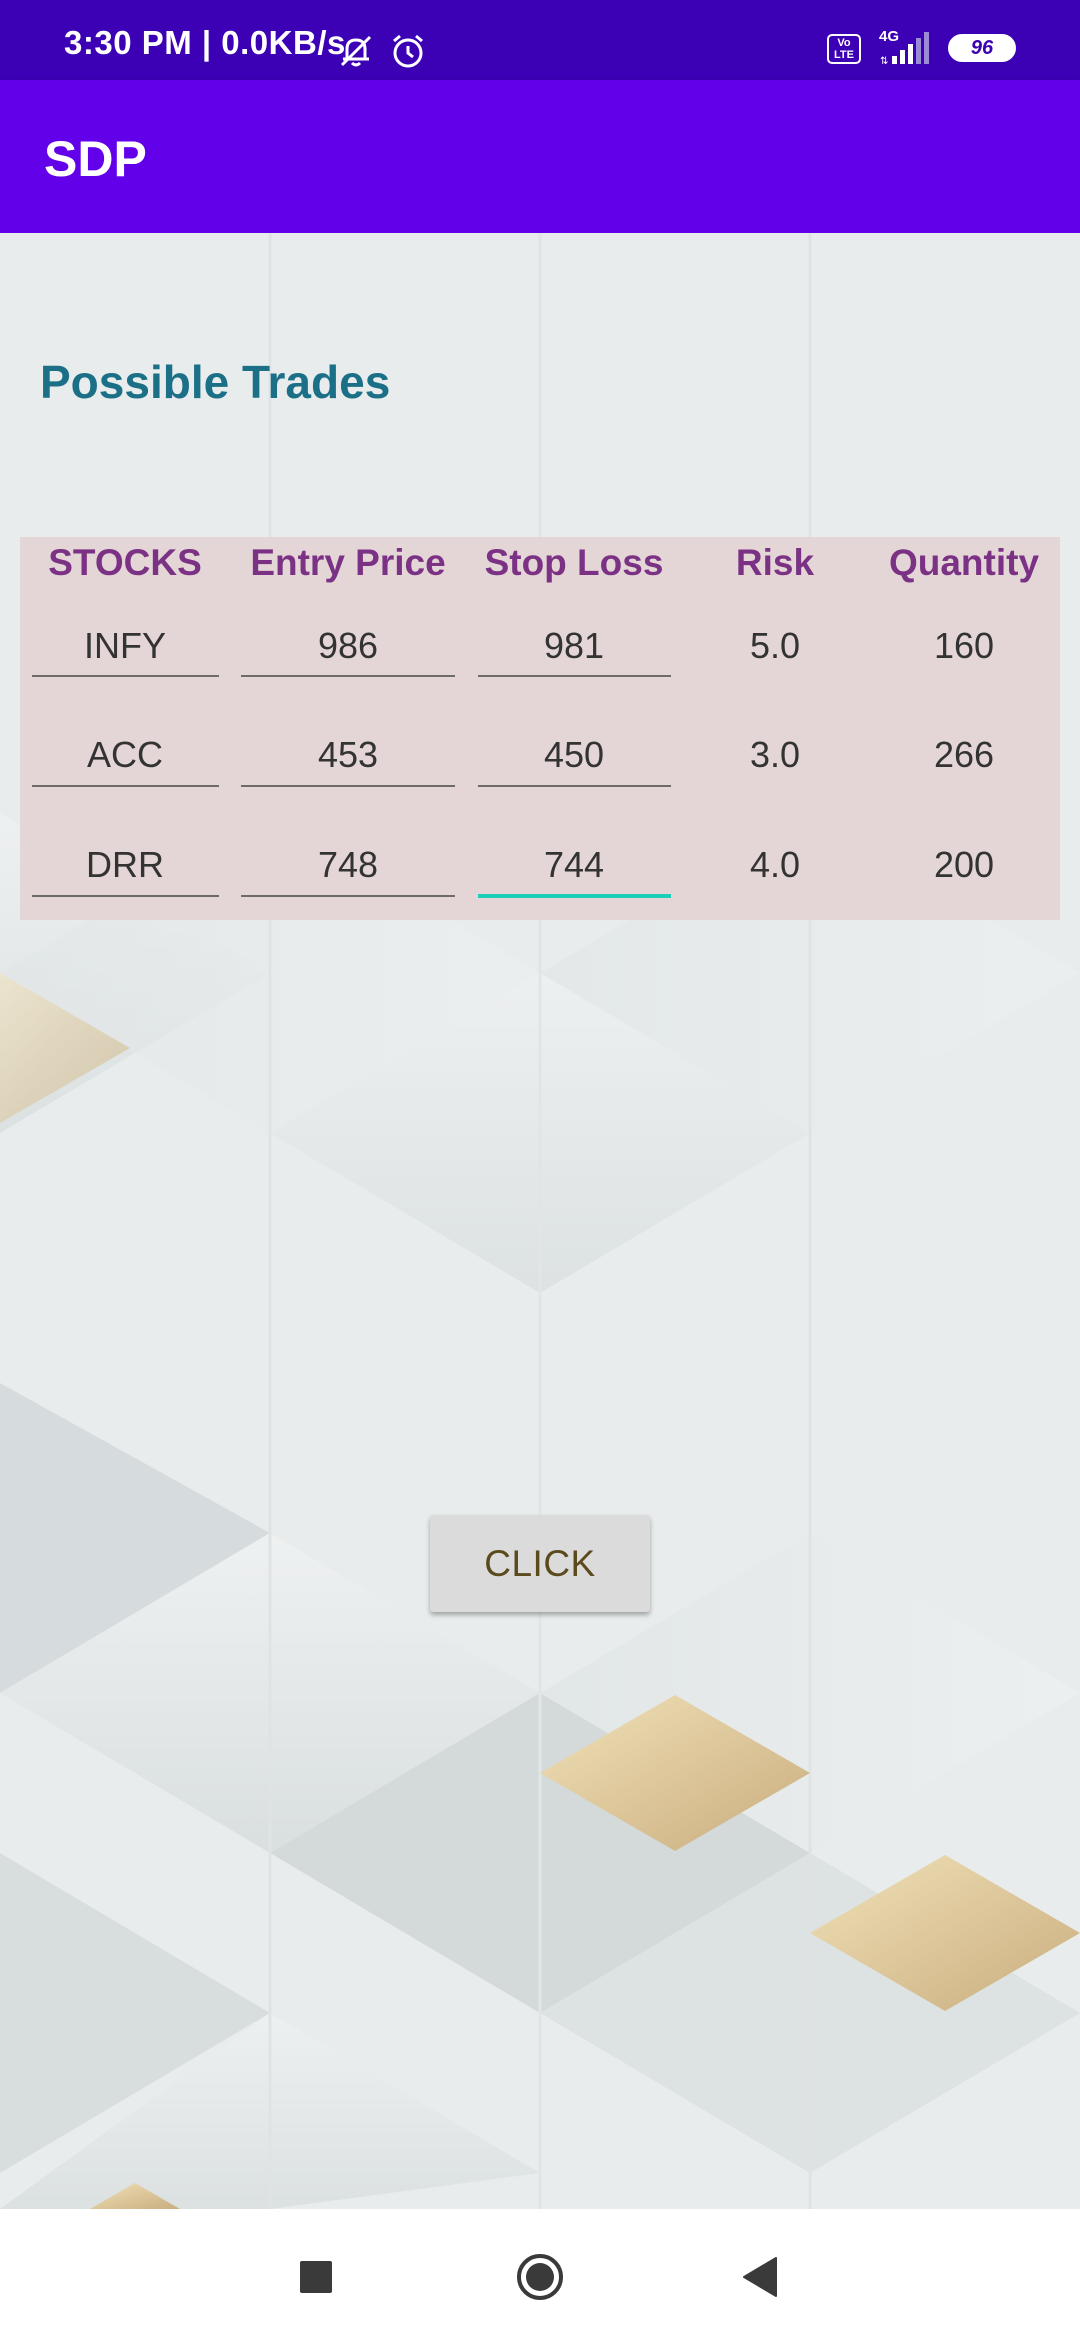 Image resolution: width=1080 pixels, height=2340 pixels. I want to click on home-circle-icon, so click(540, 2277).